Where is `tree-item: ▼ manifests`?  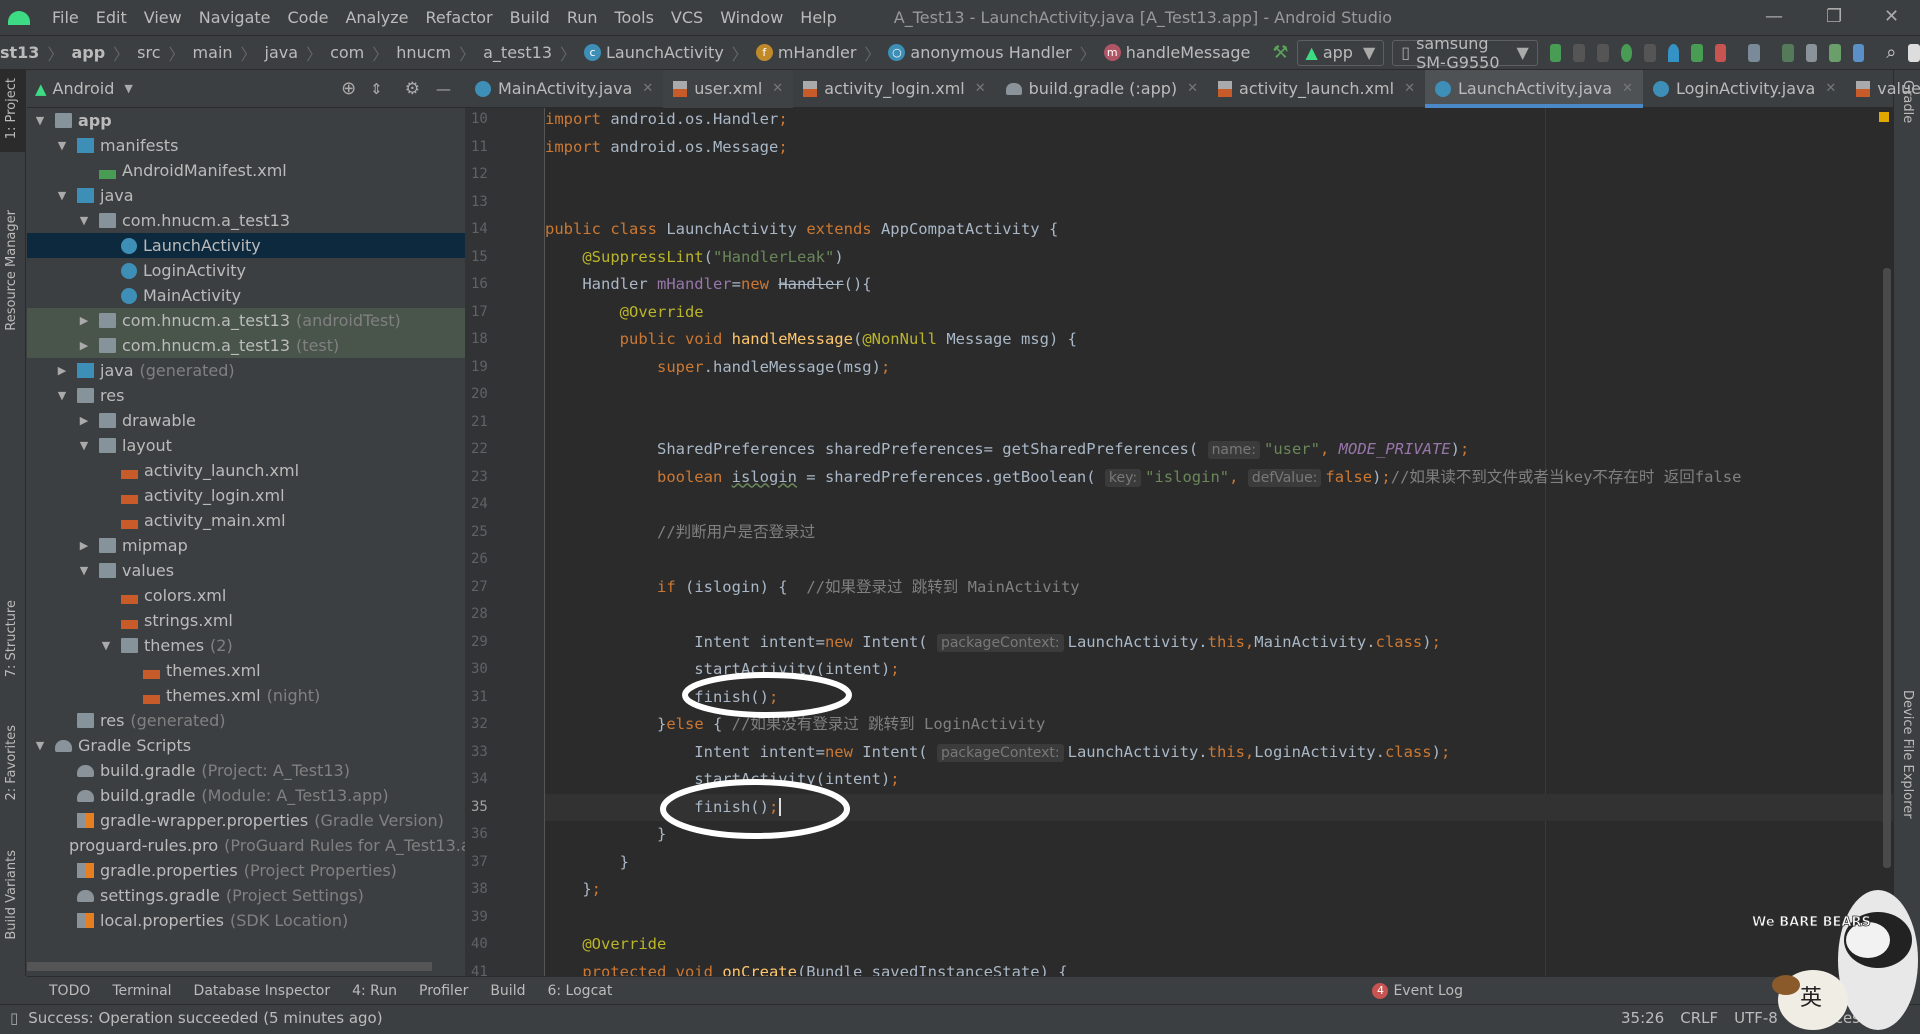 tree-item: ▼ manifests is located at coordinates (246, 145).